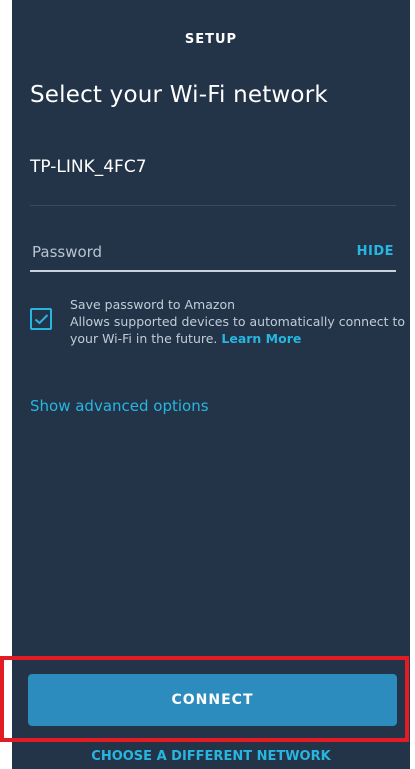 Image resolution: width=415 pixels, height=769 pixels. I want to click on save-password-checkbox, so click(41, 319).